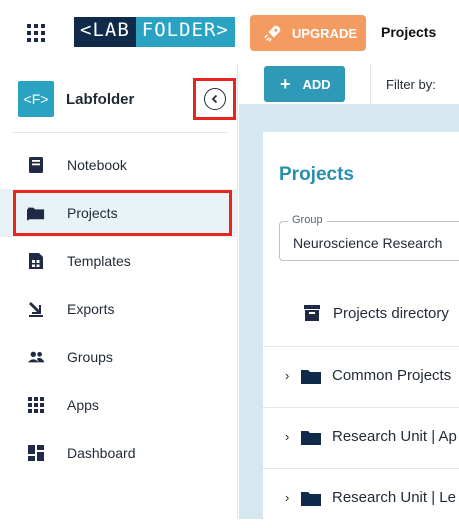  What do you see at coordinates (36, 99) in the screenshot?
I see `brand-logo: <F>` at bounding box center [36, 99].